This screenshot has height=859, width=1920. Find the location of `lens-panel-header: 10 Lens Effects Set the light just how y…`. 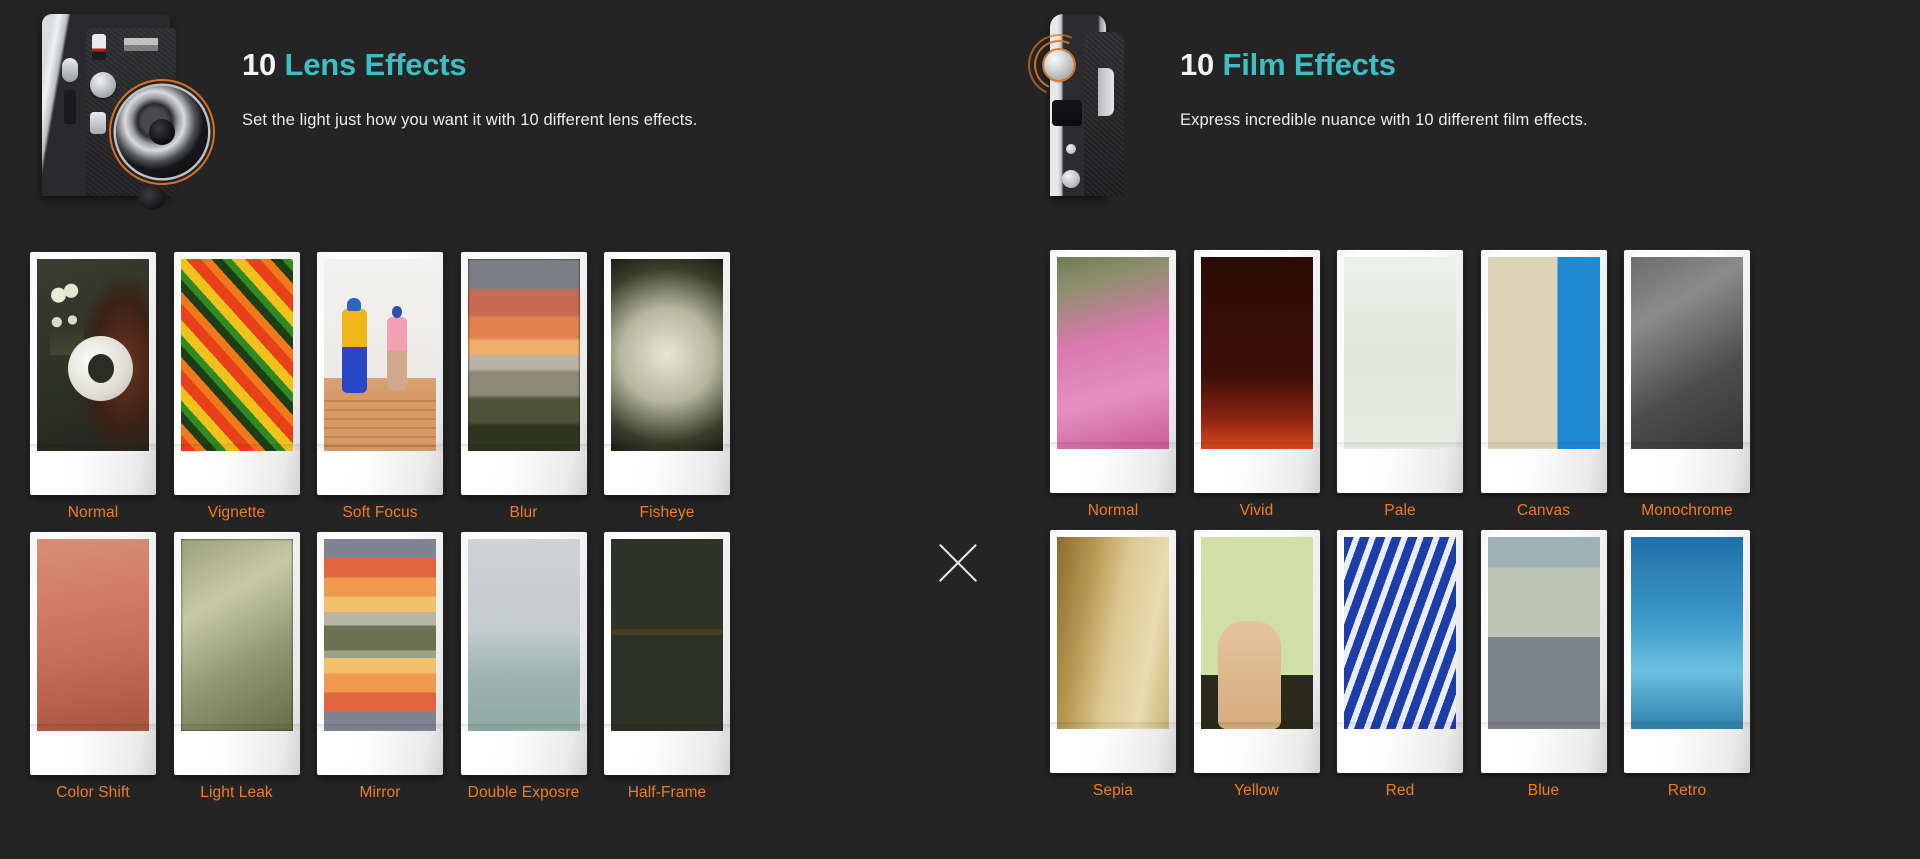

lens-panel-header: 10 Lens Effects Set the light just how y… is located at coordinates (480, 105).